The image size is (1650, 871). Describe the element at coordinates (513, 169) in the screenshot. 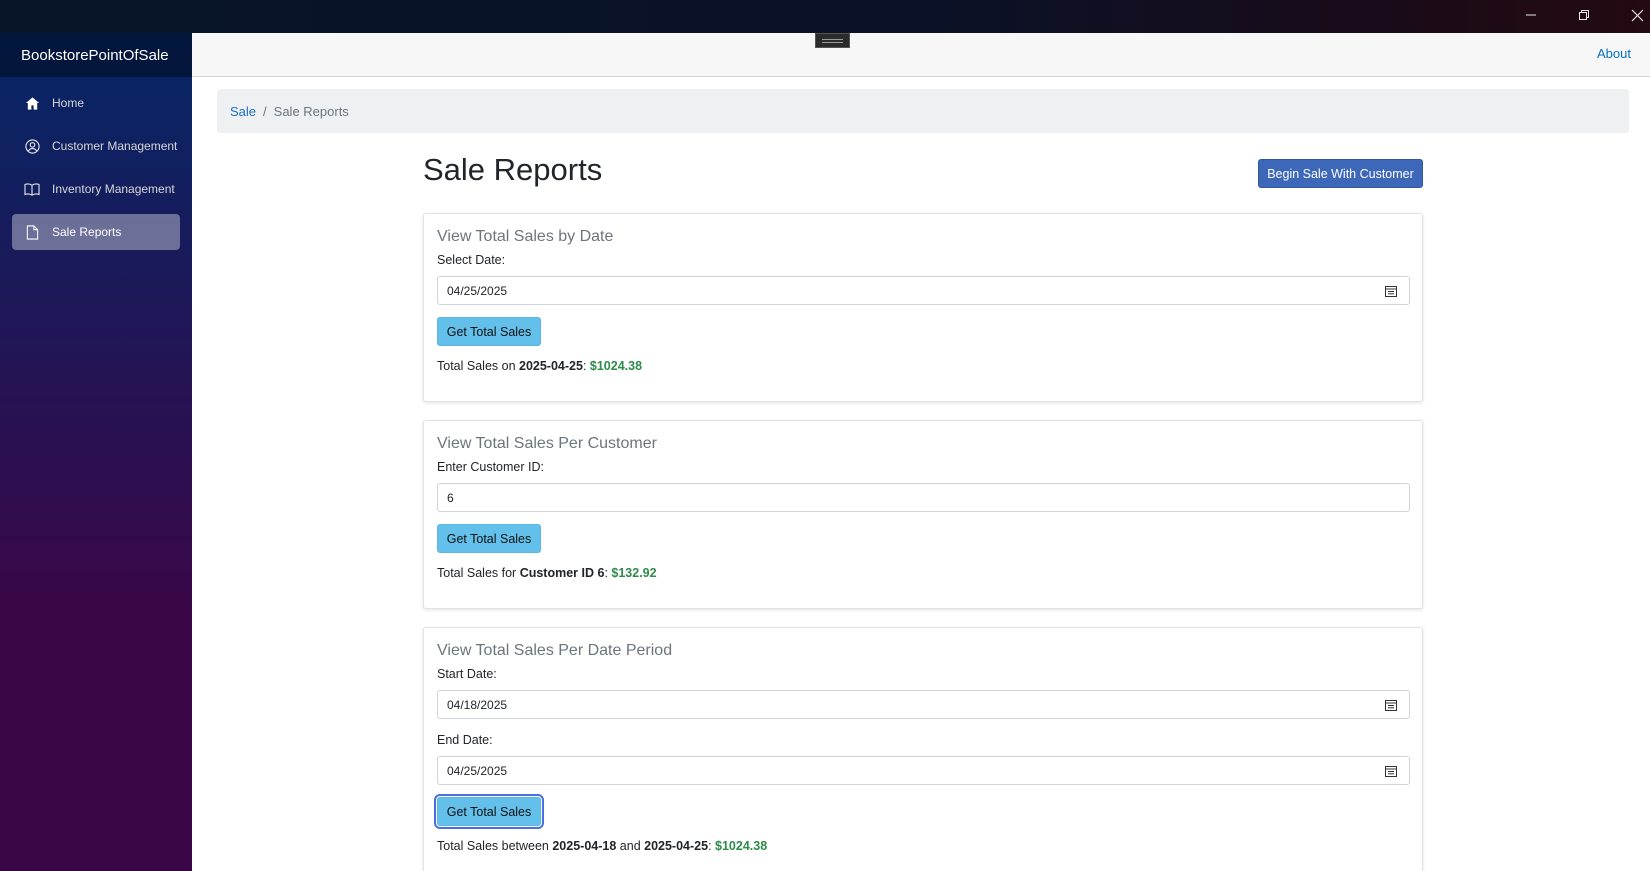

I see `page-title: Sale Reports` at that location.